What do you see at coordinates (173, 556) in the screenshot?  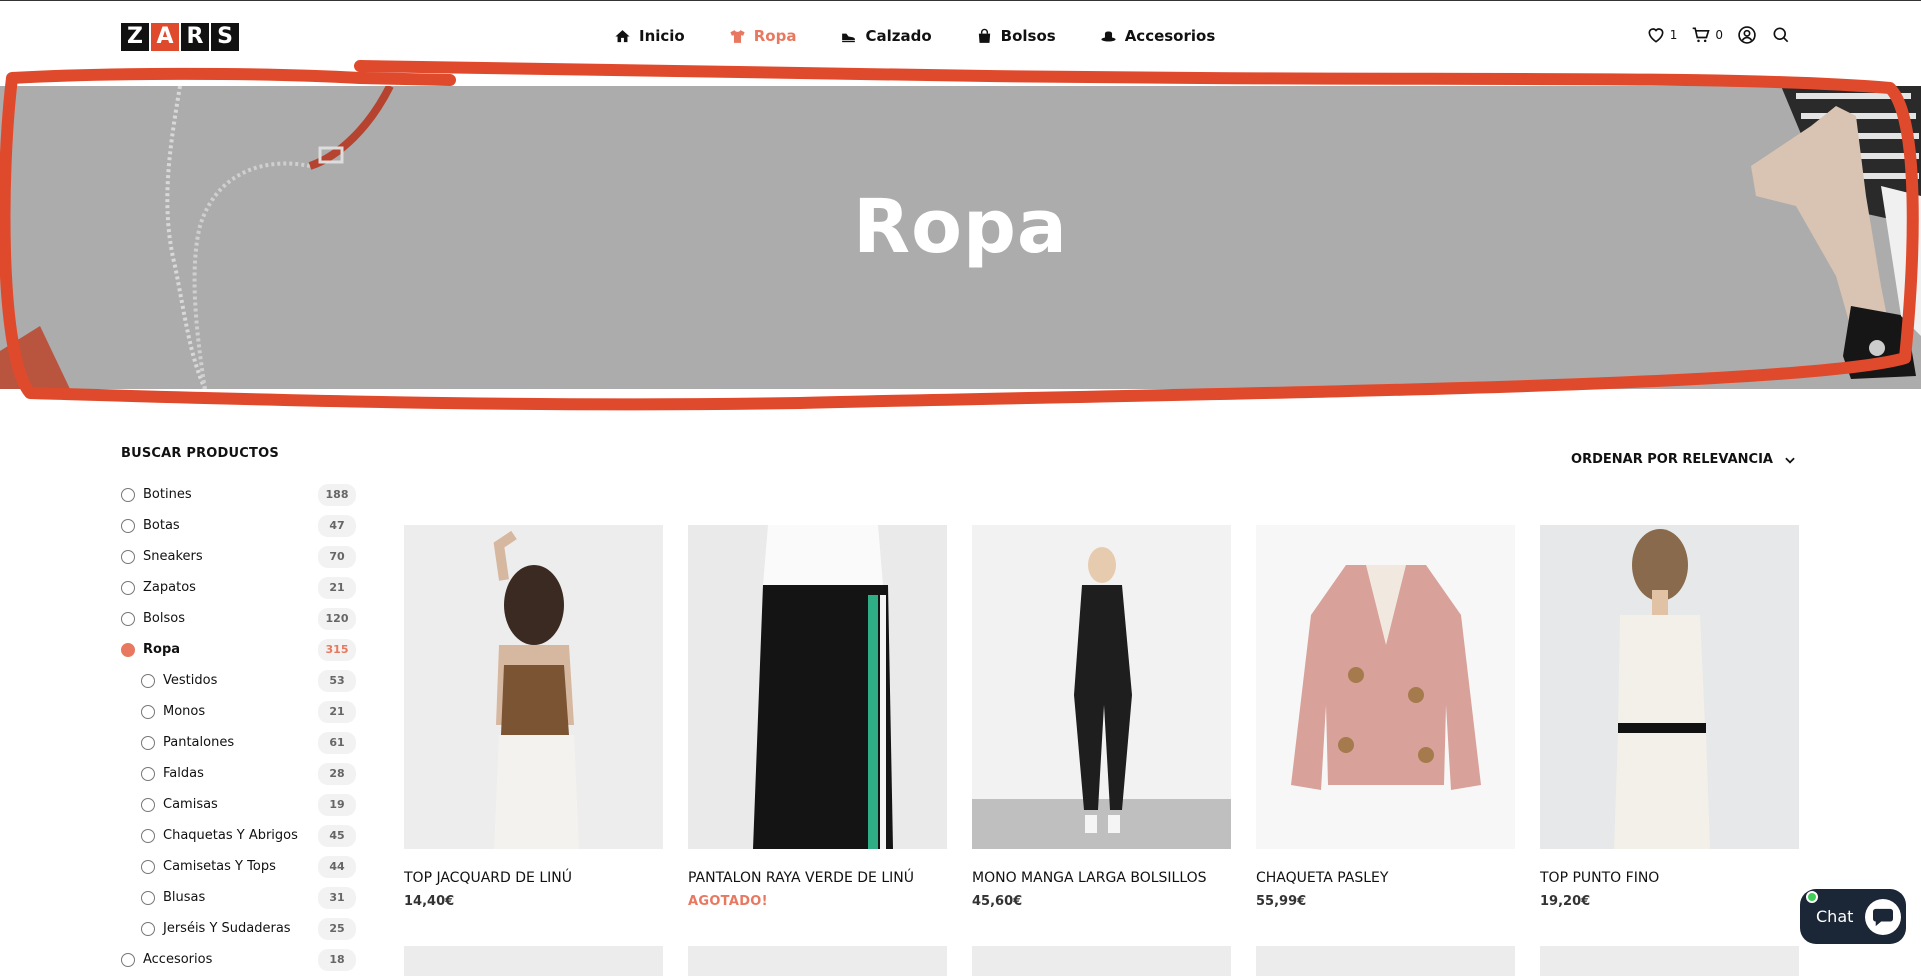 I see `filter-label: Sneakers` at bounding box center [173, 556].